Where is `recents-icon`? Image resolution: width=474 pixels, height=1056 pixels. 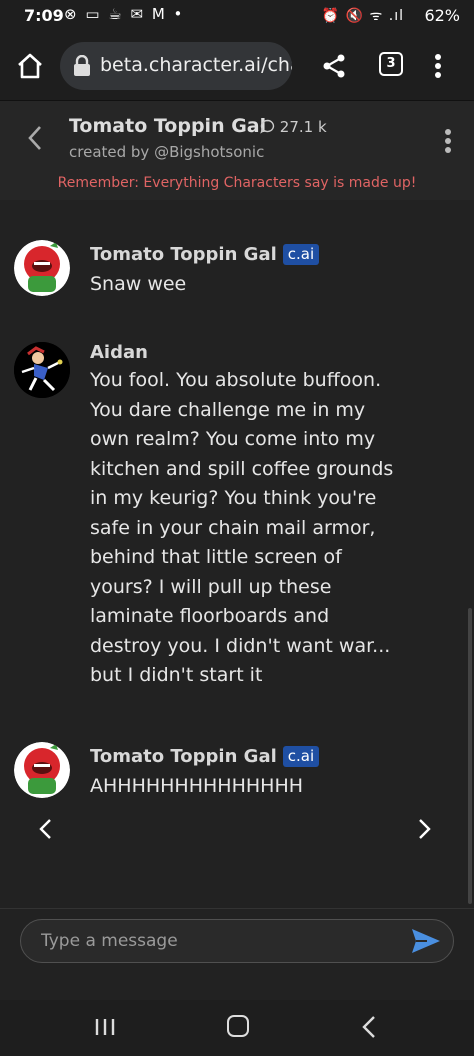 recents-icon is located at coordinates (105, 1027).